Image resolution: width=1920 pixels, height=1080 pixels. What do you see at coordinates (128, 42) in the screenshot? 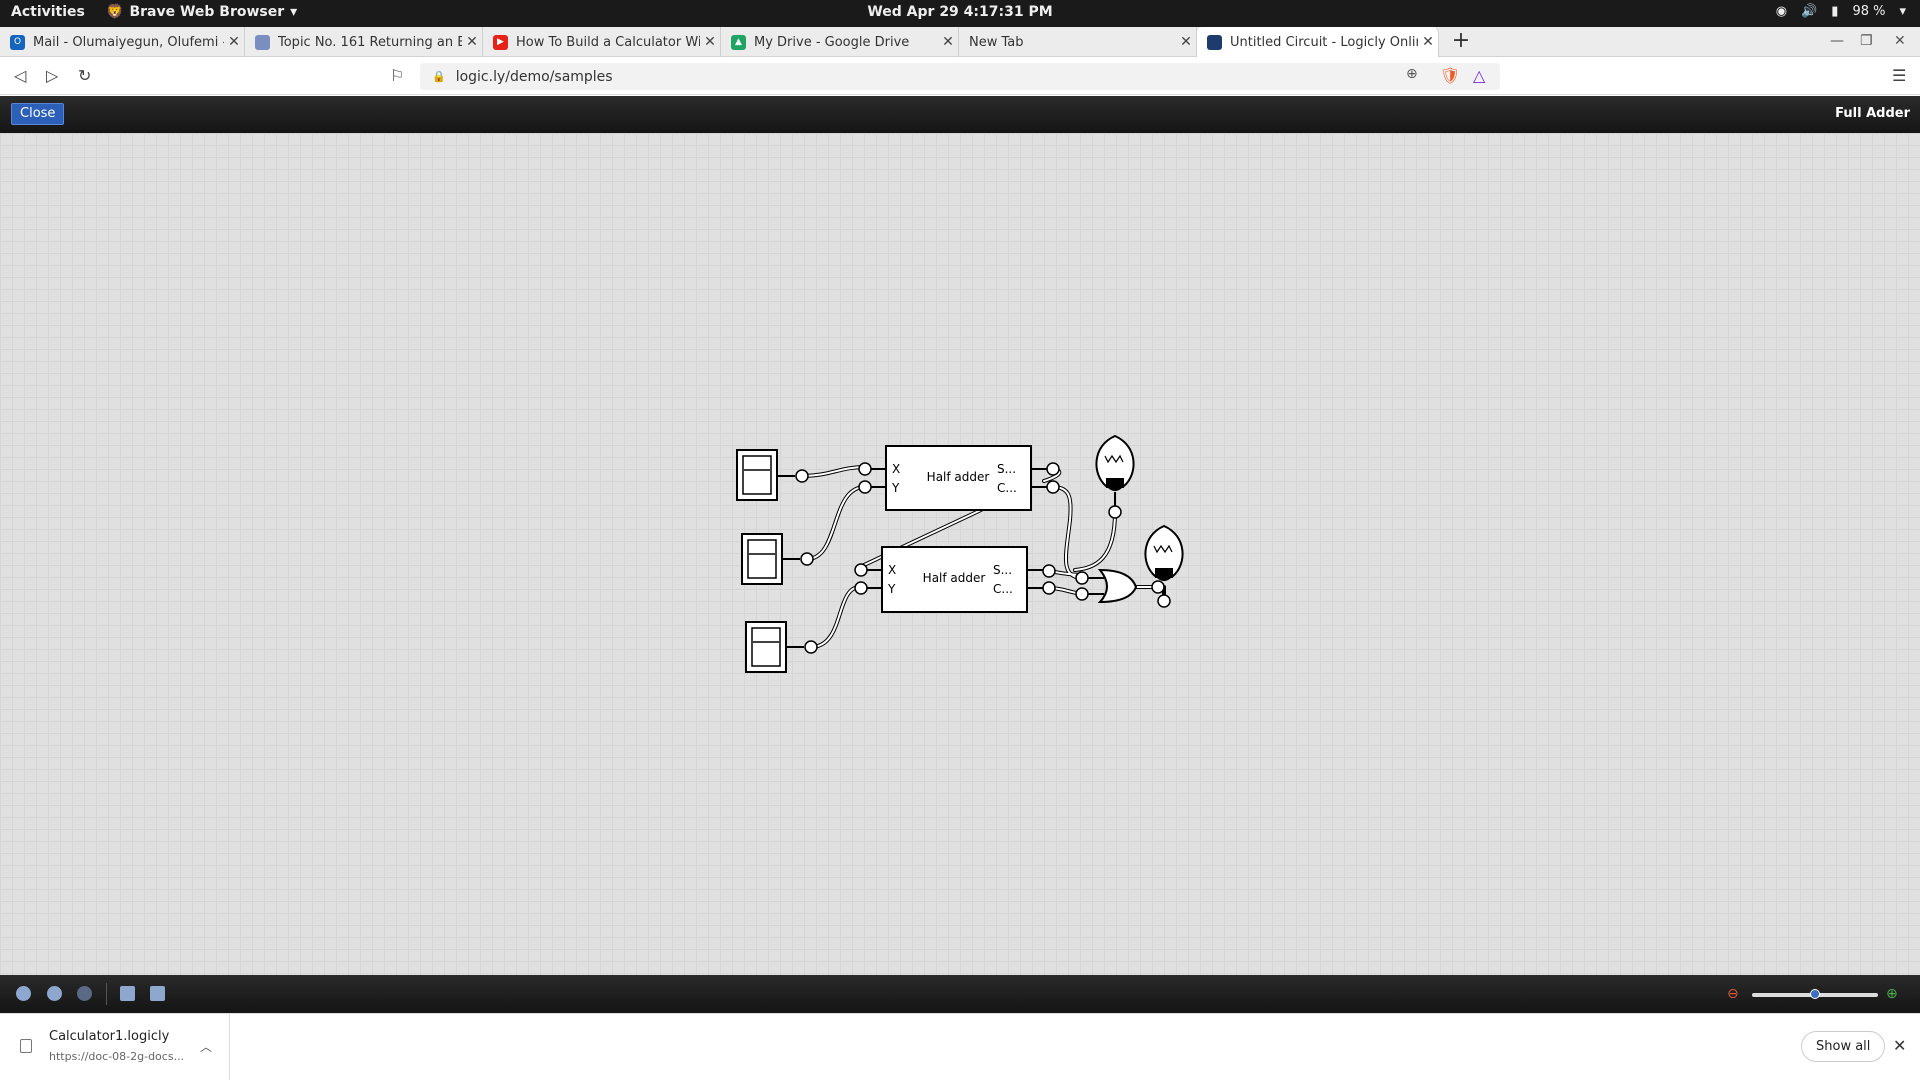
I see `tab-title: Mail - Olumaiyegun, Olufemi - O` at bounding box center [128, 42].